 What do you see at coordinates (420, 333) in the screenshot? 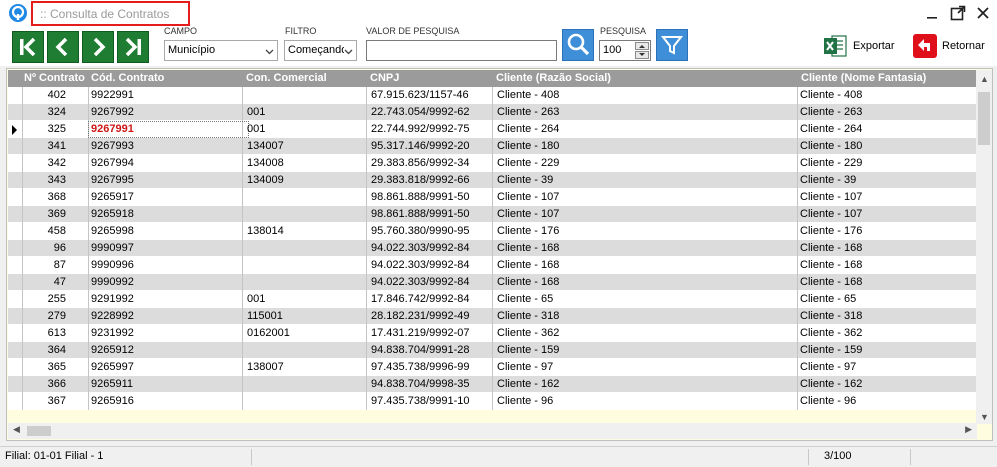
I see `cell-cnpj: 17.431.219/9992-07` at bounding box center [420, 333].